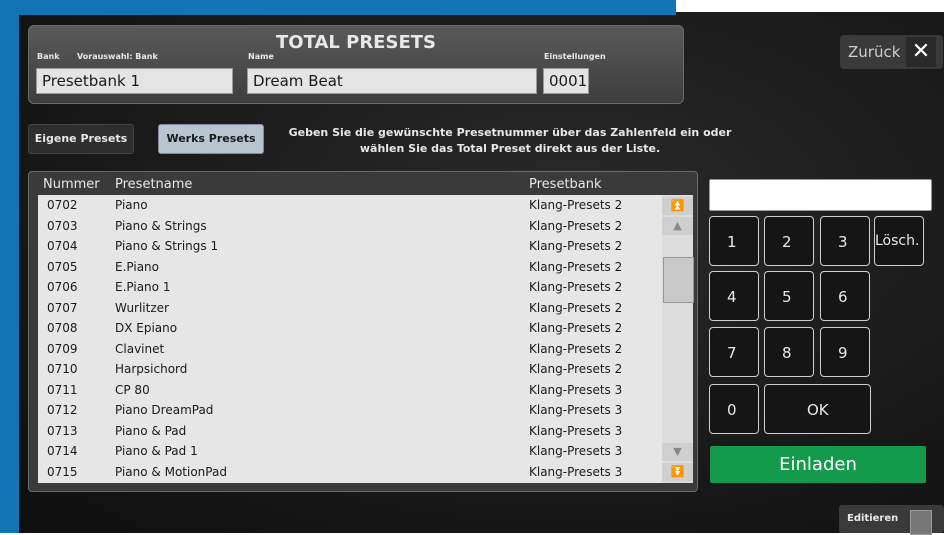 Image resolution: width=944 pixels, height=535 pixels. I want to click on preset-number: 0713, so click(62, 430).